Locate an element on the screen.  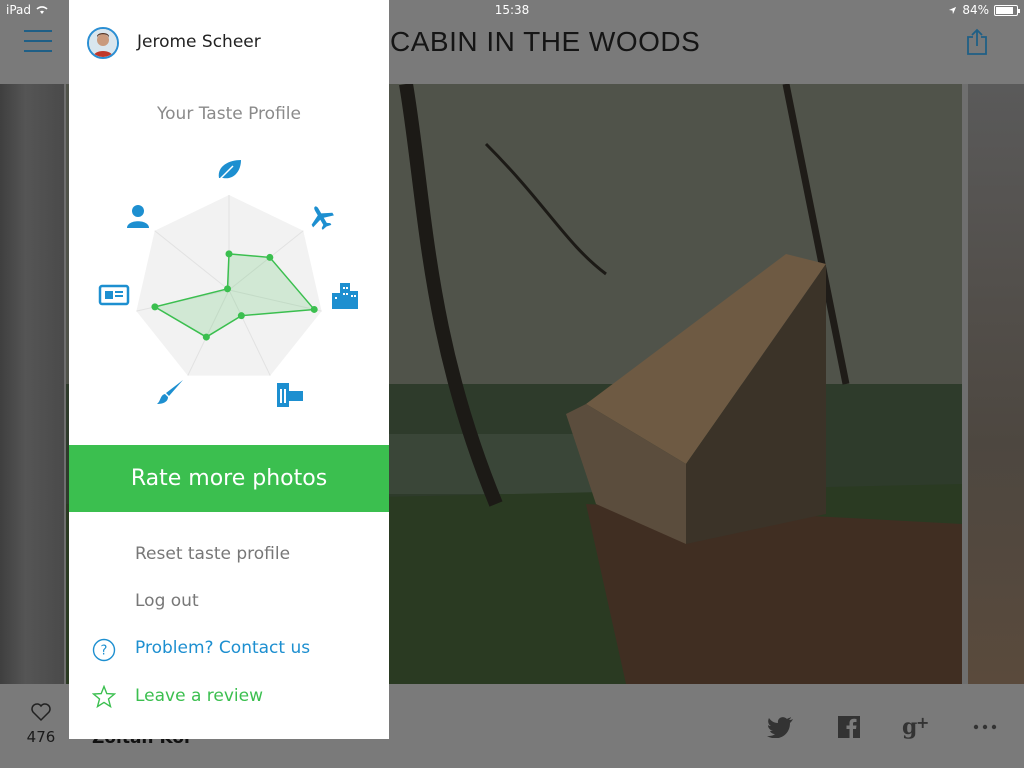
status-time: 15:38 is located at coordinates (512, 10).